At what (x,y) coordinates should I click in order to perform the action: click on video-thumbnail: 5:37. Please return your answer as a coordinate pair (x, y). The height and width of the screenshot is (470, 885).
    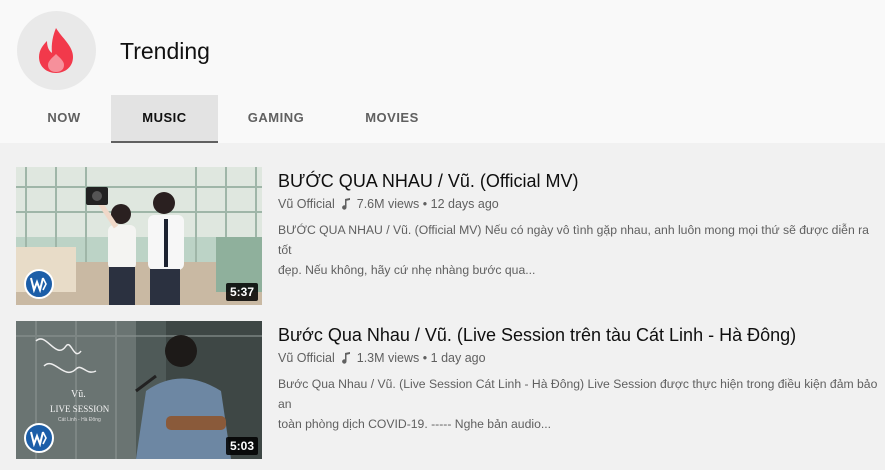
    Looking at the image, I should click on (139, 236).